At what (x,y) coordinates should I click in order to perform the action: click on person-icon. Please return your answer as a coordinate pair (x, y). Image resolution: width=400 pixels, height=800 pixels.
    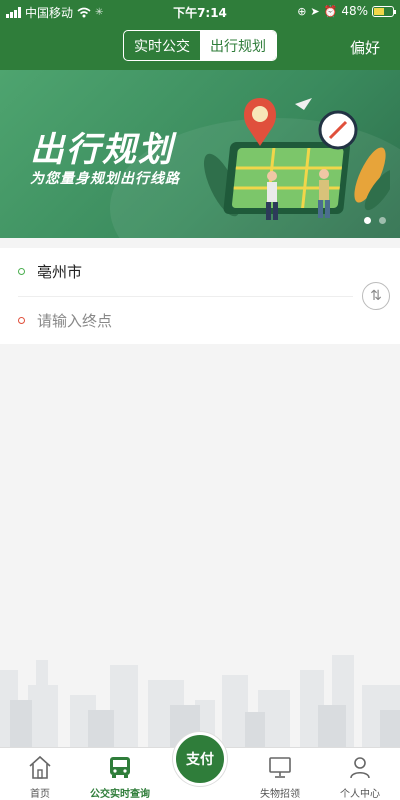
    Looking at the image, I should click on (360, 768).